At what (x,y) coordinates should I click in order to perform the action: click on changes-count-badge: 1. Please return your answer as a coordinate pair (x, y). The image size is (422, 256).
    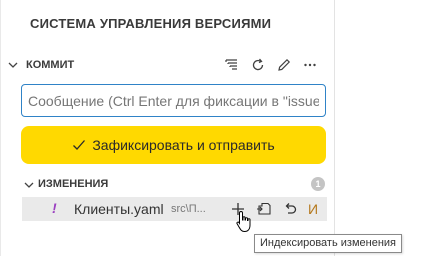
    Looking at the image, I should click on (318, 184).